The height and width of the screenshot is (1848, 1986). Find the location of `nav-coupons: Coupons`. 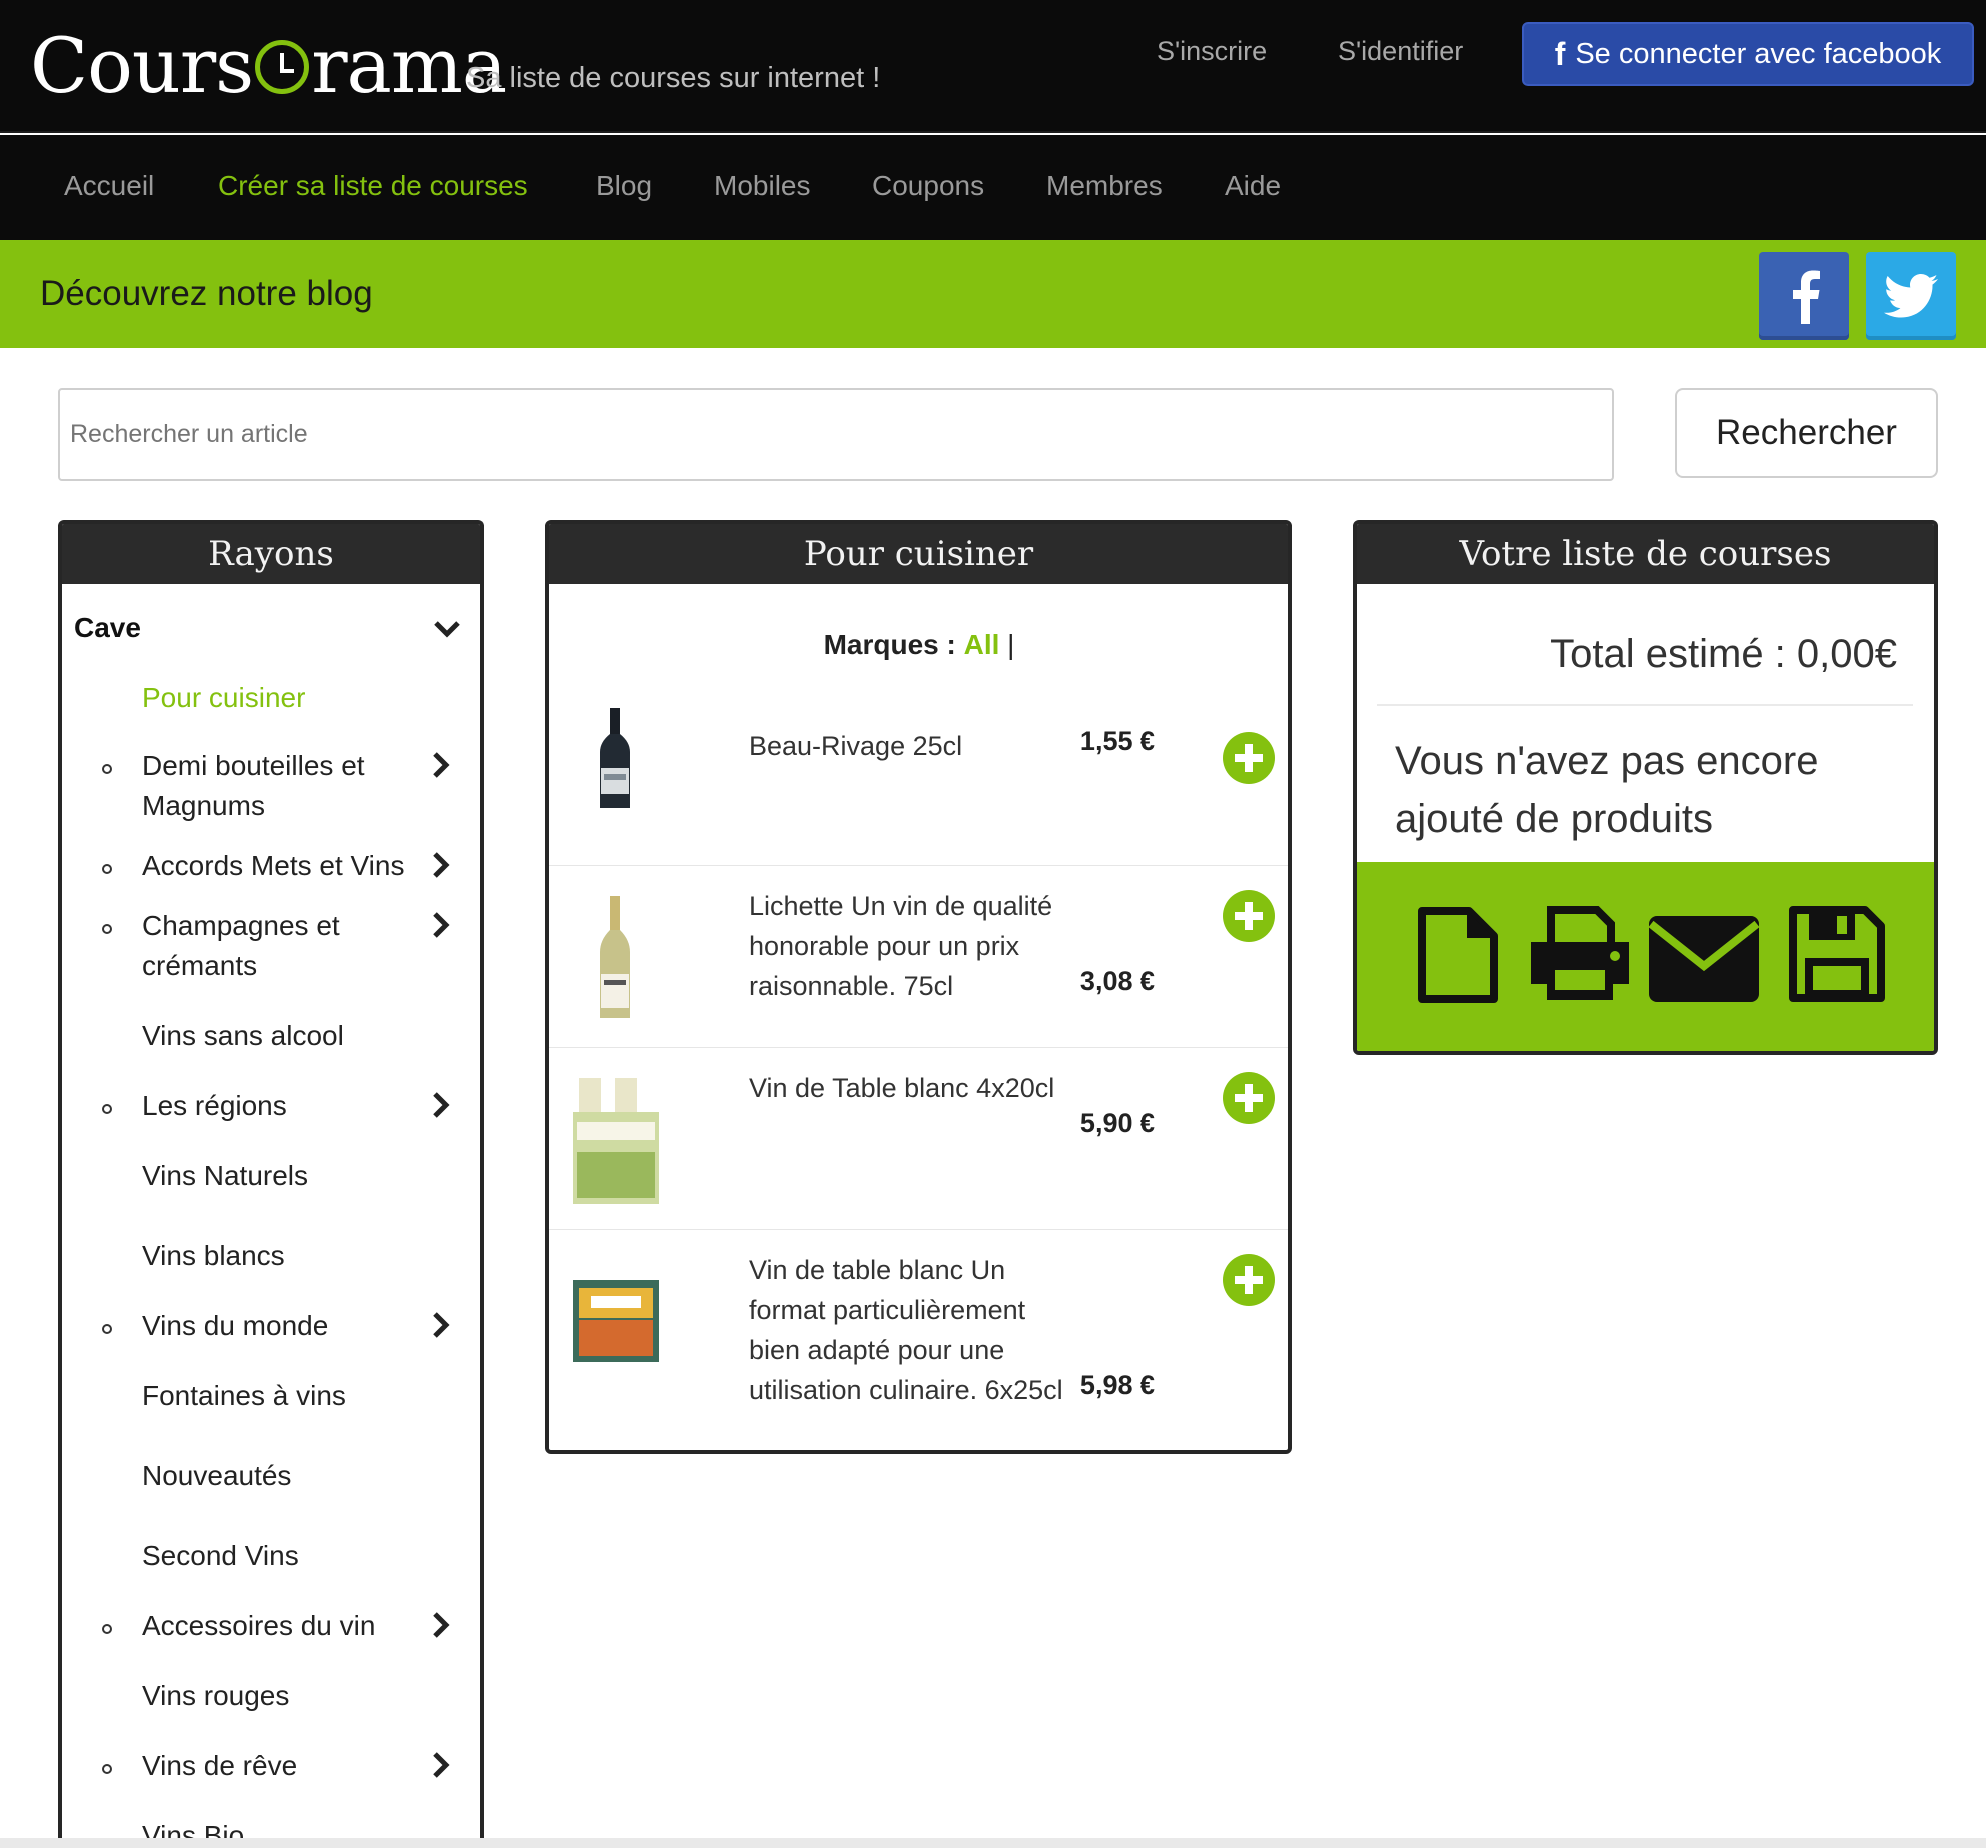

nav-coupons: Coupons is located at coordinates (928, 186).